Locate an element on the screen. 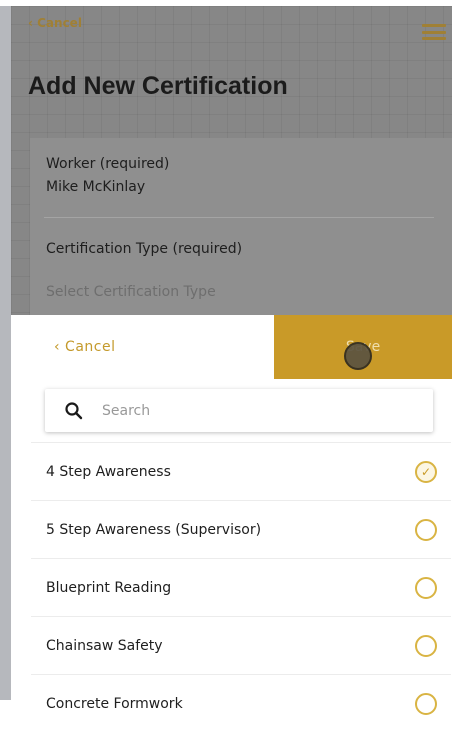 This screenshot has height=732, width=456. form-divider is located at coordinates (239, 217).